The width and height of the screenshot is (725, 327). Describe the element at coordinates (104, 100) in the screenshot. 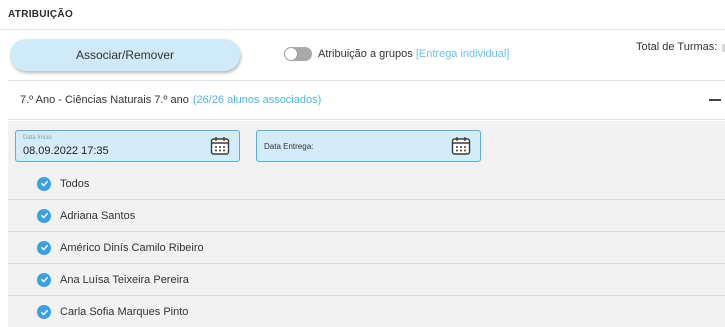

I see `class-group-name: 7.º Ano - Ciências Naturais 7.º ano` at that location.